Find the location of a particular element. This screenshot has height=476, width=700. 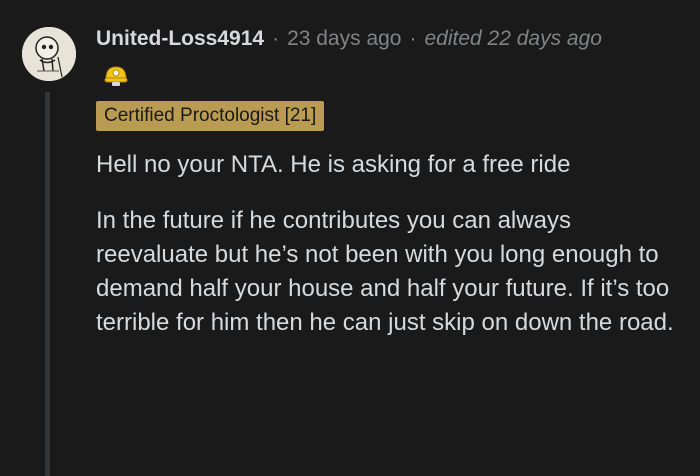

avatar is located at coordinates (49, 54).